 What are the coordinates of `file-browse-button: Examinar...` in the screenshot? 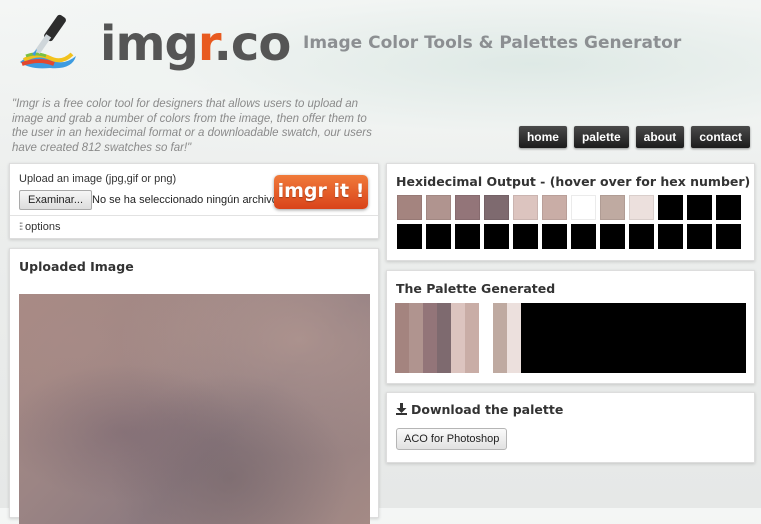 It's located at (56, 200).